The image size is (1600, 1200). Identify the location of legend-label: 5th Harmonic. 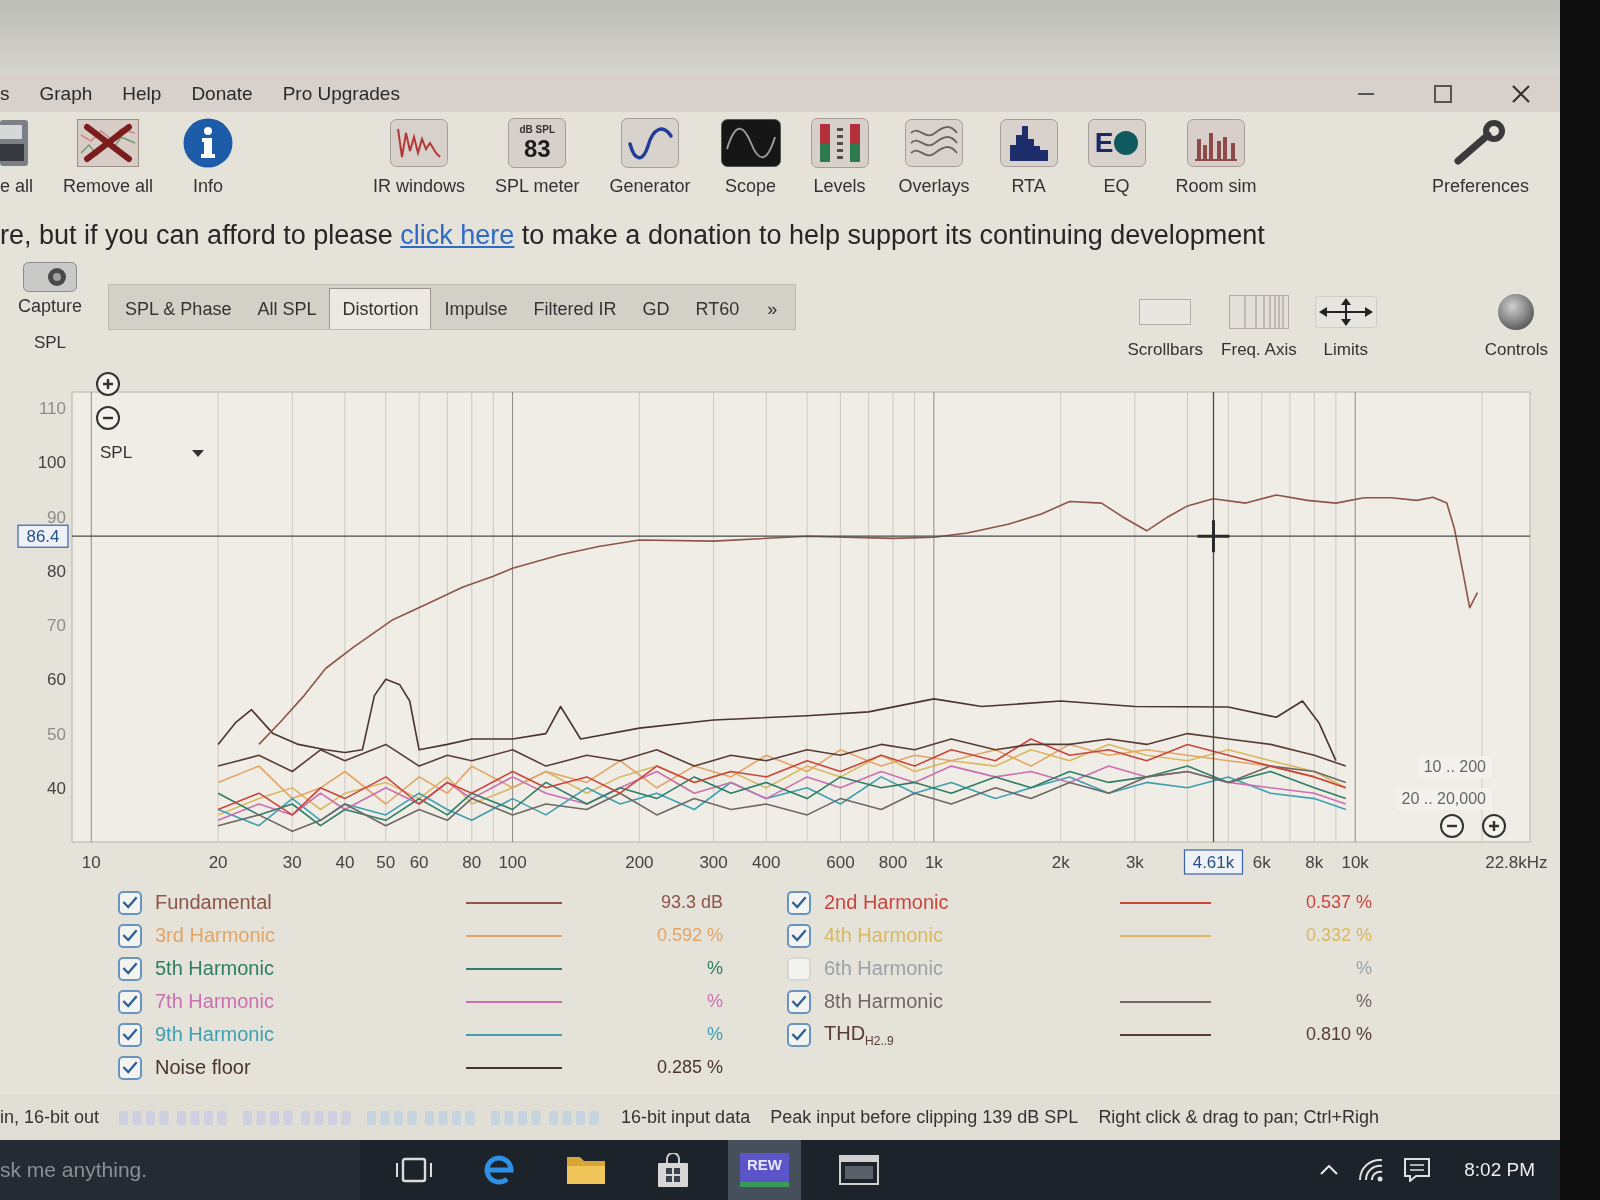
(214, 968).